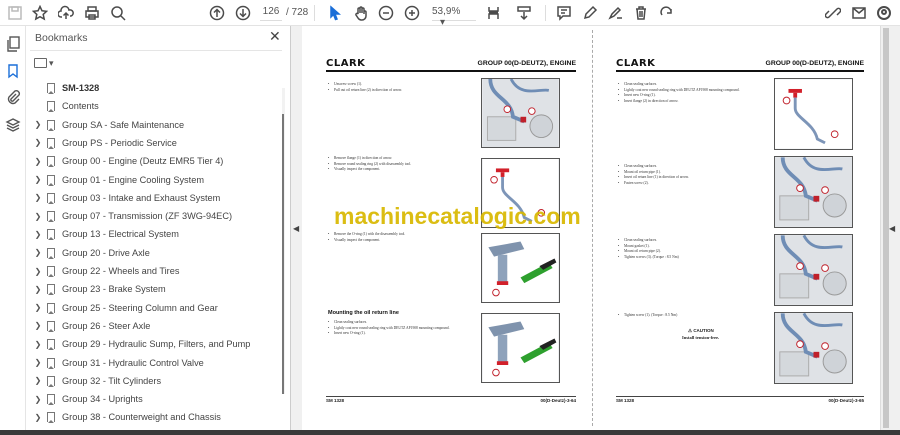 The width and height of the screenshot is (900, 435). What do you see at coordinates (152, 399) in the screenshot?
I see `bookmark-item: ❯ Group 34 - Uprights` at bounding box center [152, 399].